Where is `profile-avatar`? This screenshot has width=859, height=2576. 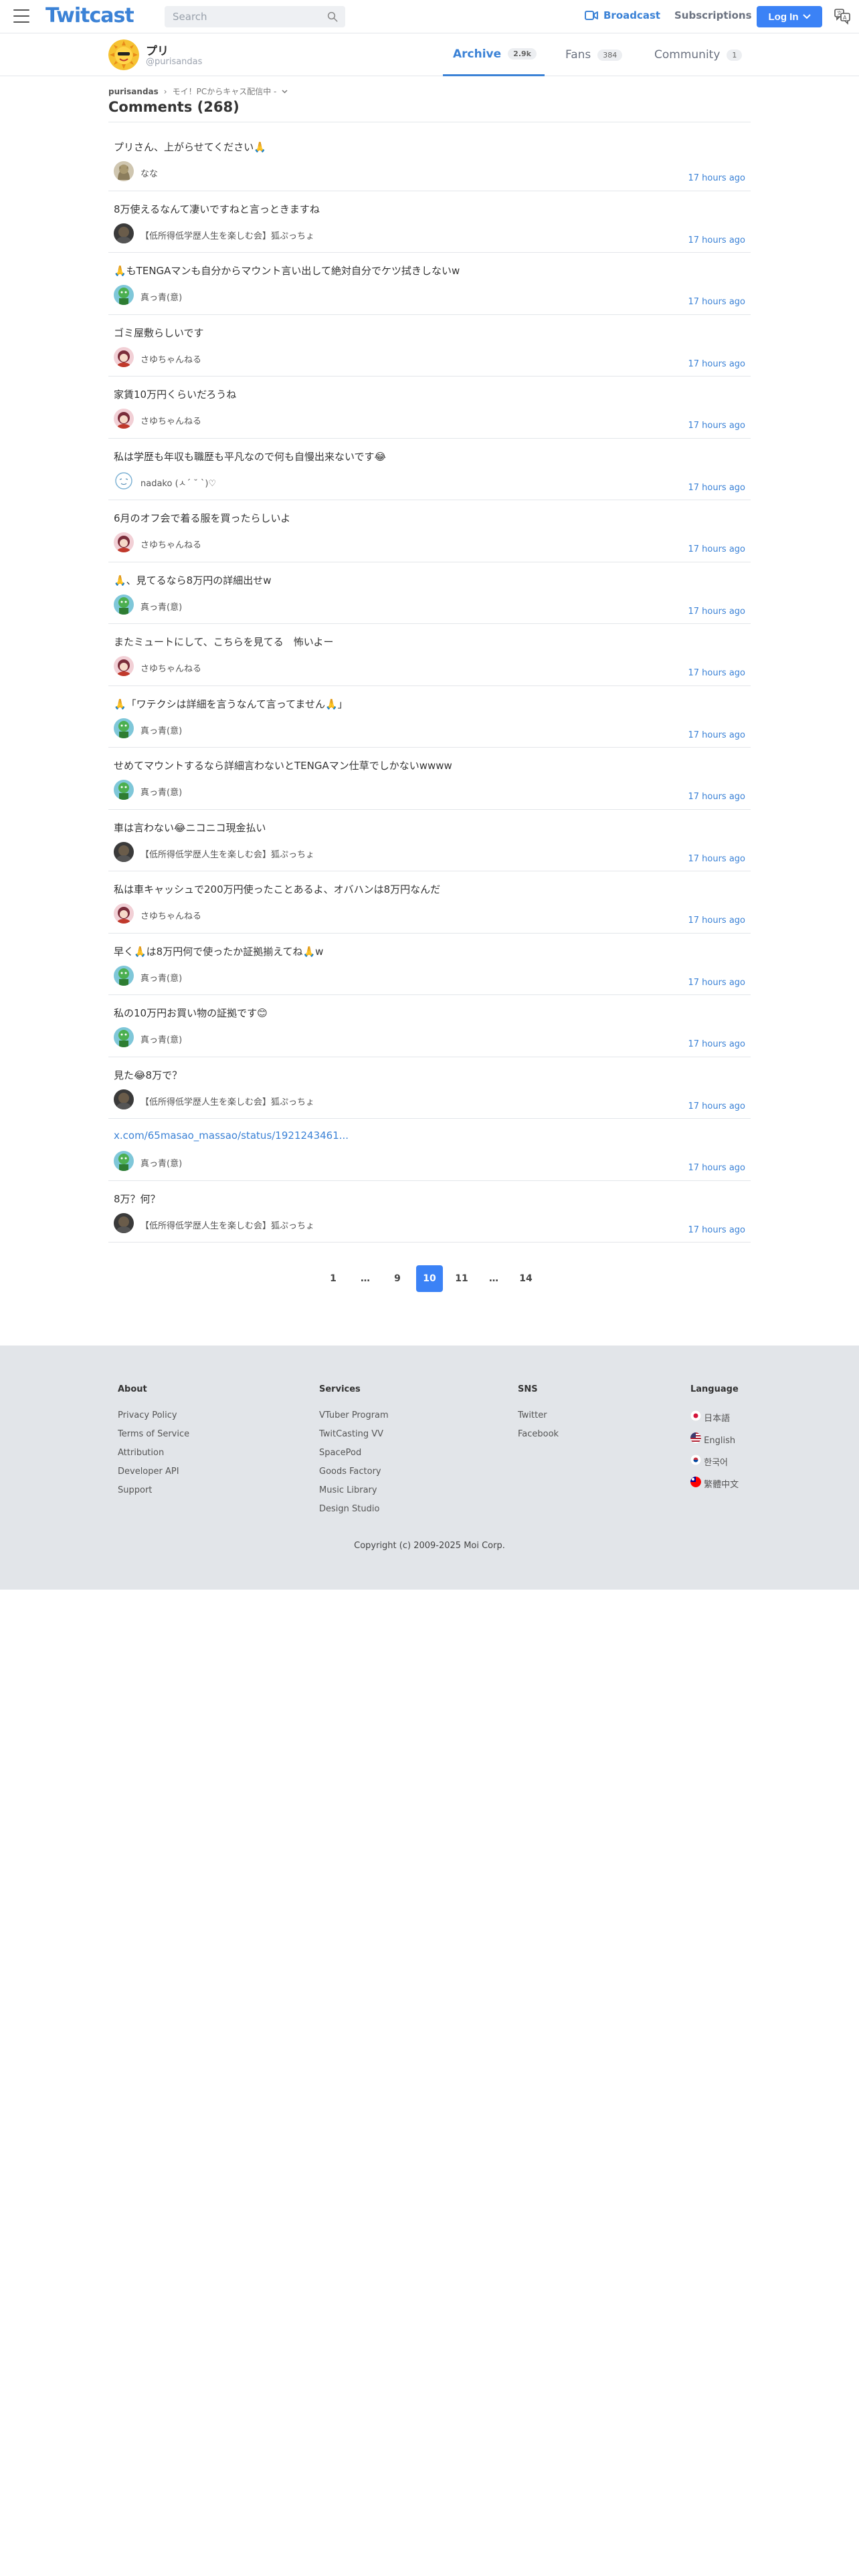
profile-avatar is located at coordinates (124, 54).